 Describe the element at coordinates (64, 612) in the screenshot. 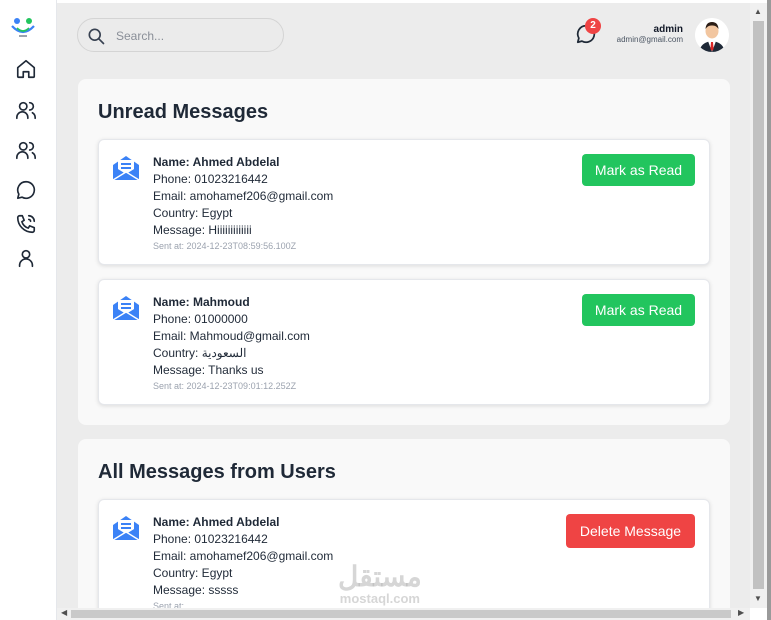

I see `scroll-left-icon: ◀` at that location.